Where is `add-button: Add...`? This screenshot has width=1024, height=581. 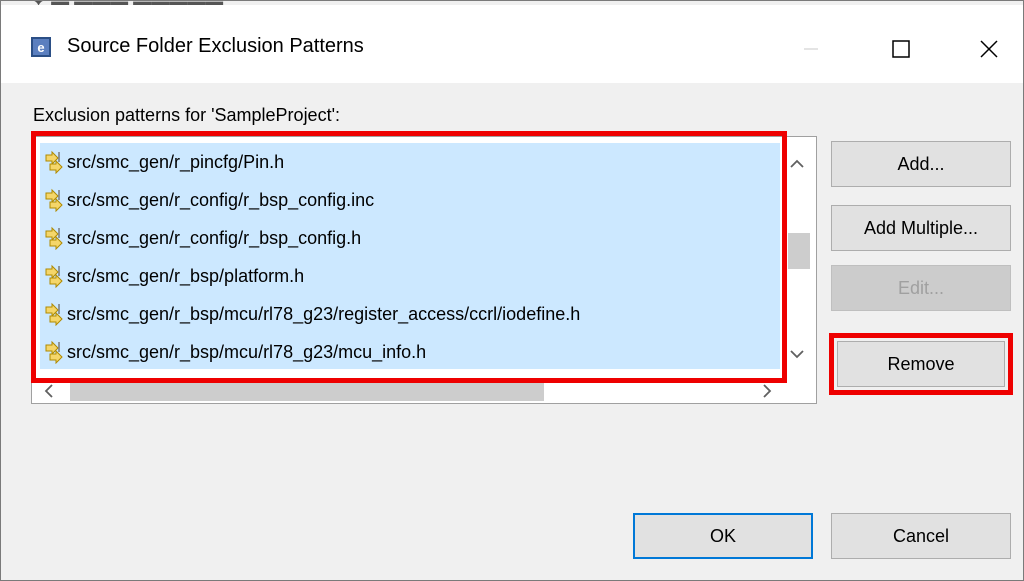 add-button: Add... is located at coordinates (921, 164).